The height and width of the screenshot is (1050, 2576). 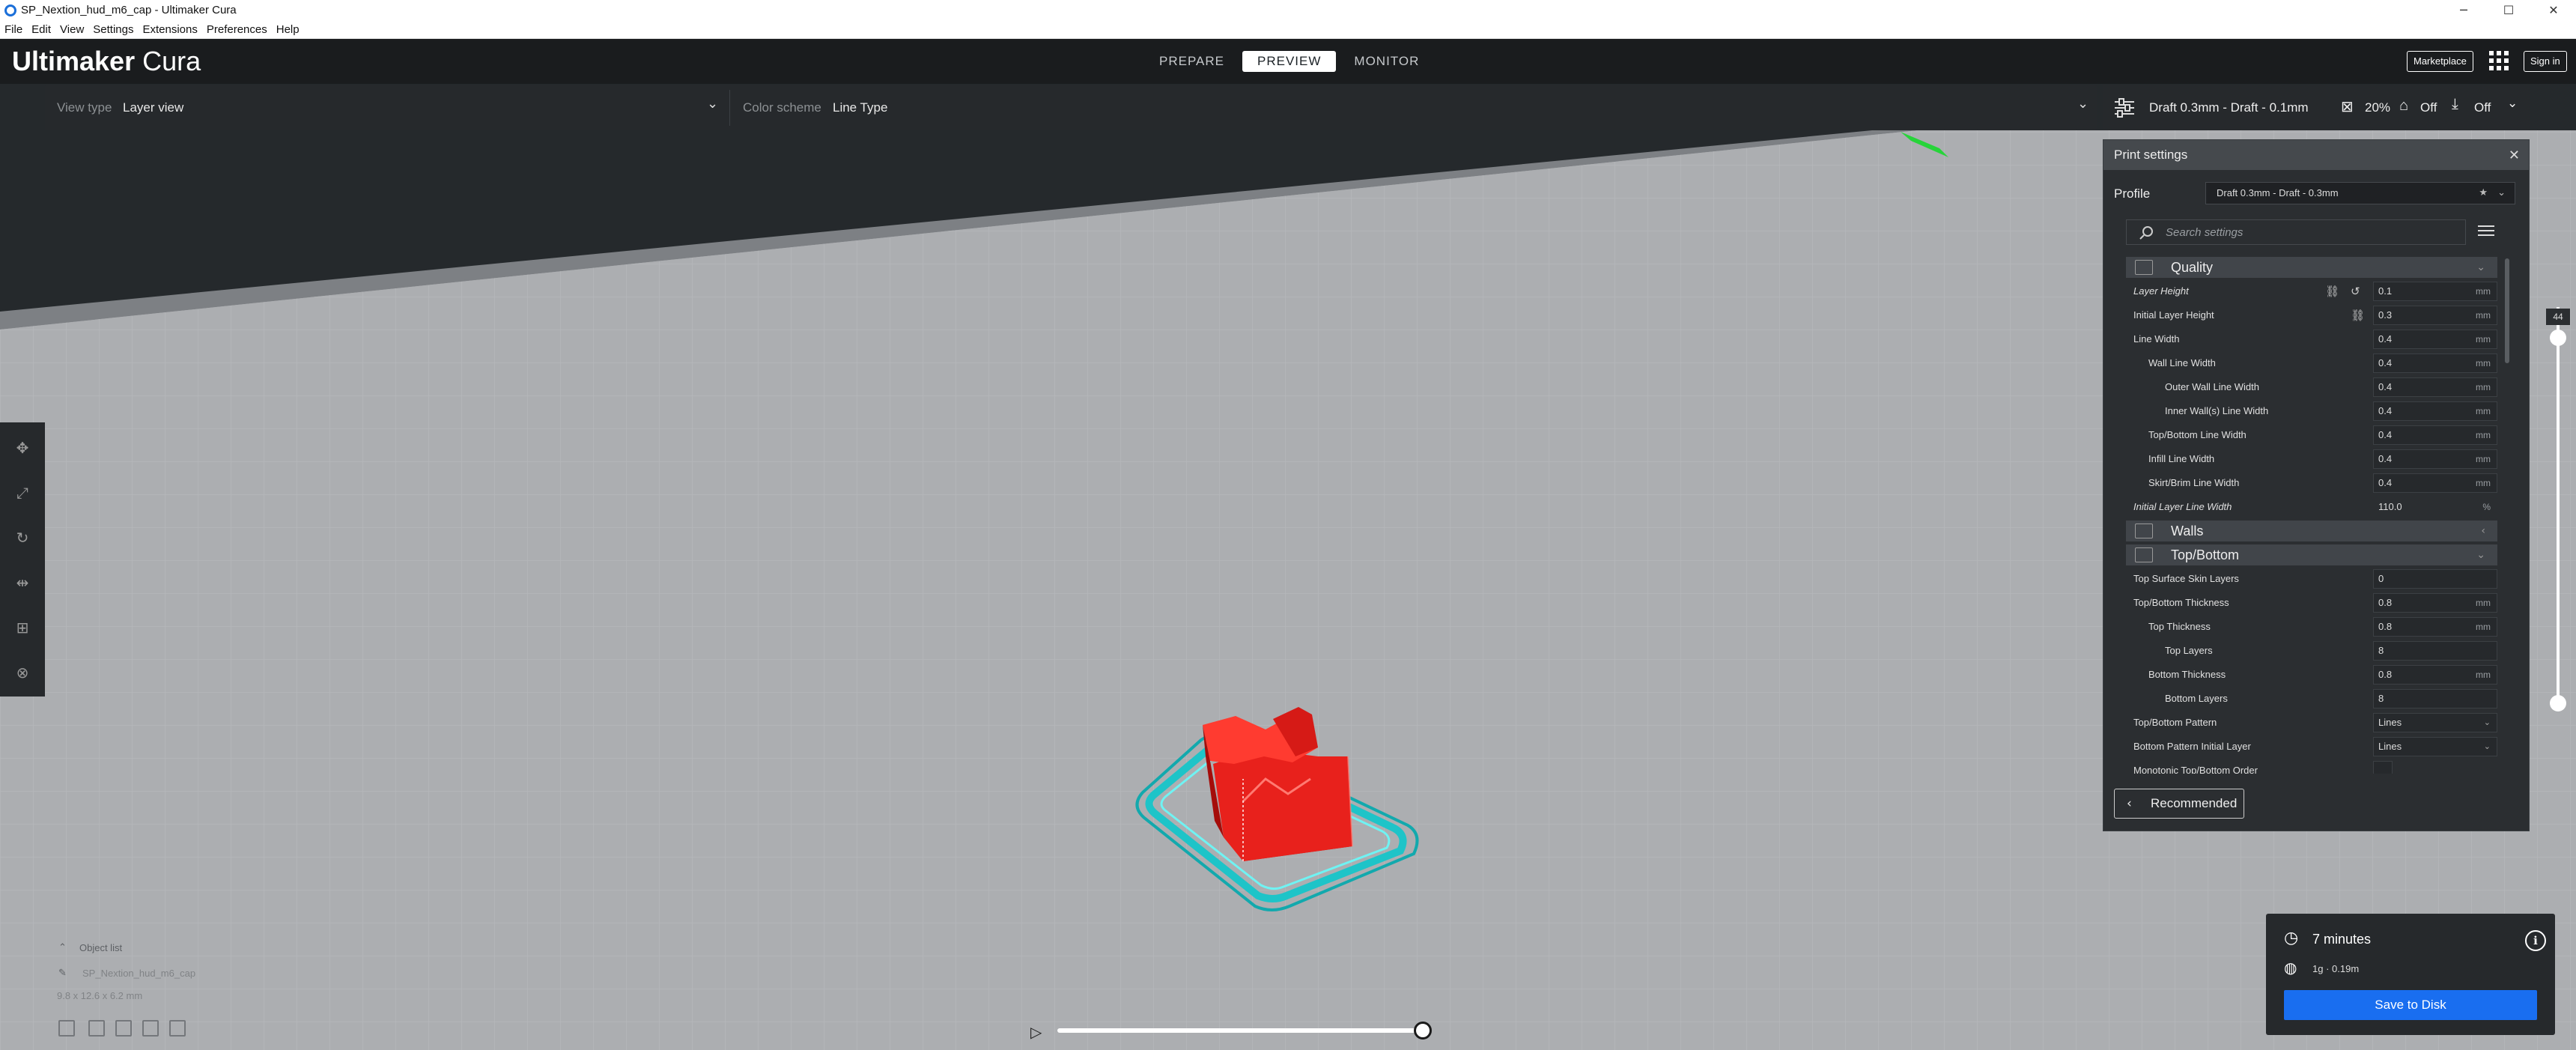 What do you see at coordinates (2508, 10) in the screenshot?
I see `maximize-button: ☐` at bounding box center [2508, 10].